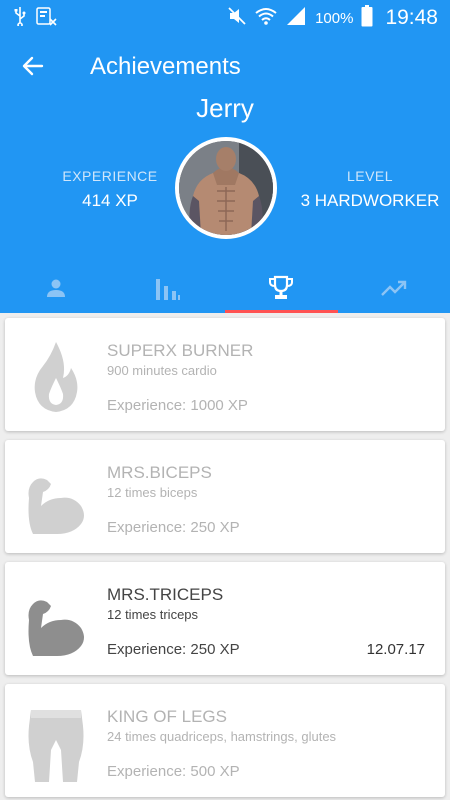 This screenshot has width=450, height=800. What do you see at coordinates (159, 472) in the screenshot?
I see `achievement-title: MRS.BICEPS` at bounding box center [159, 472].